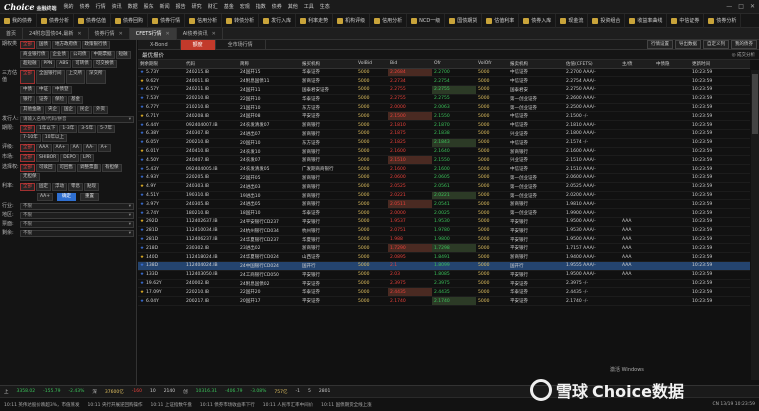 The image size is (759, 411). I want to click on toolbar-button: 信用分析, so click(204, 20).